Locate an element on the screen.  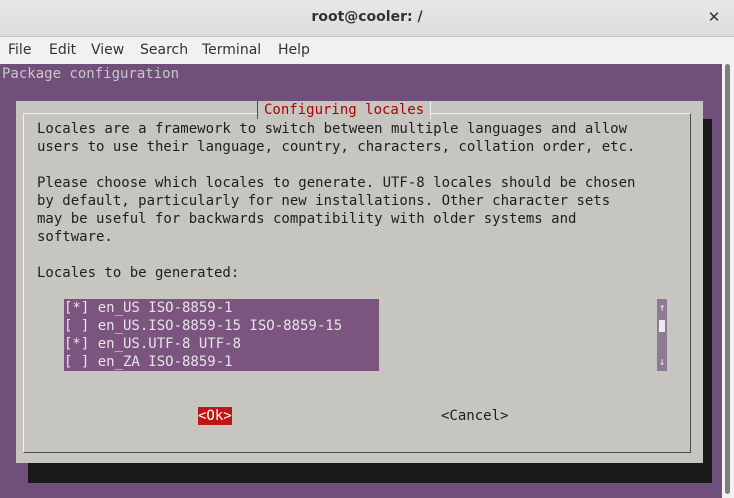
menu-view: View is located at coordinates (107, 50).